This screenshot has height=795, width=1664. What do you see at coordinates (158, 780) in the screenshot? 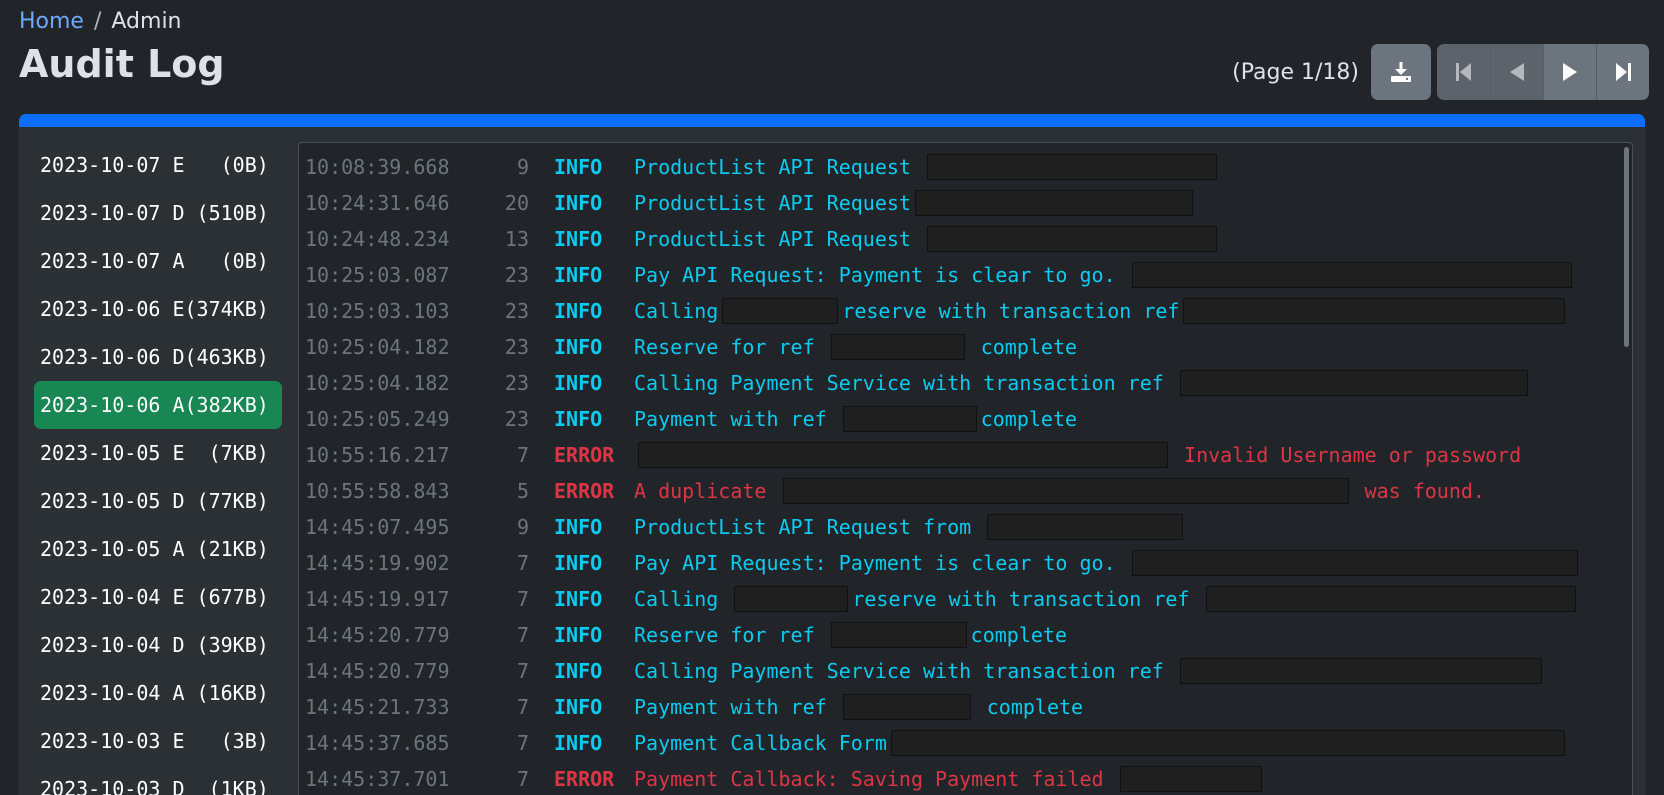
I see `log-file-item: 2023-10-03 D (1KB)` at bounding box center [158, 780].